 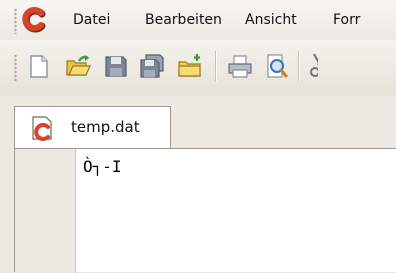 I want to click on save-all-button, so click(x=152, y=66).